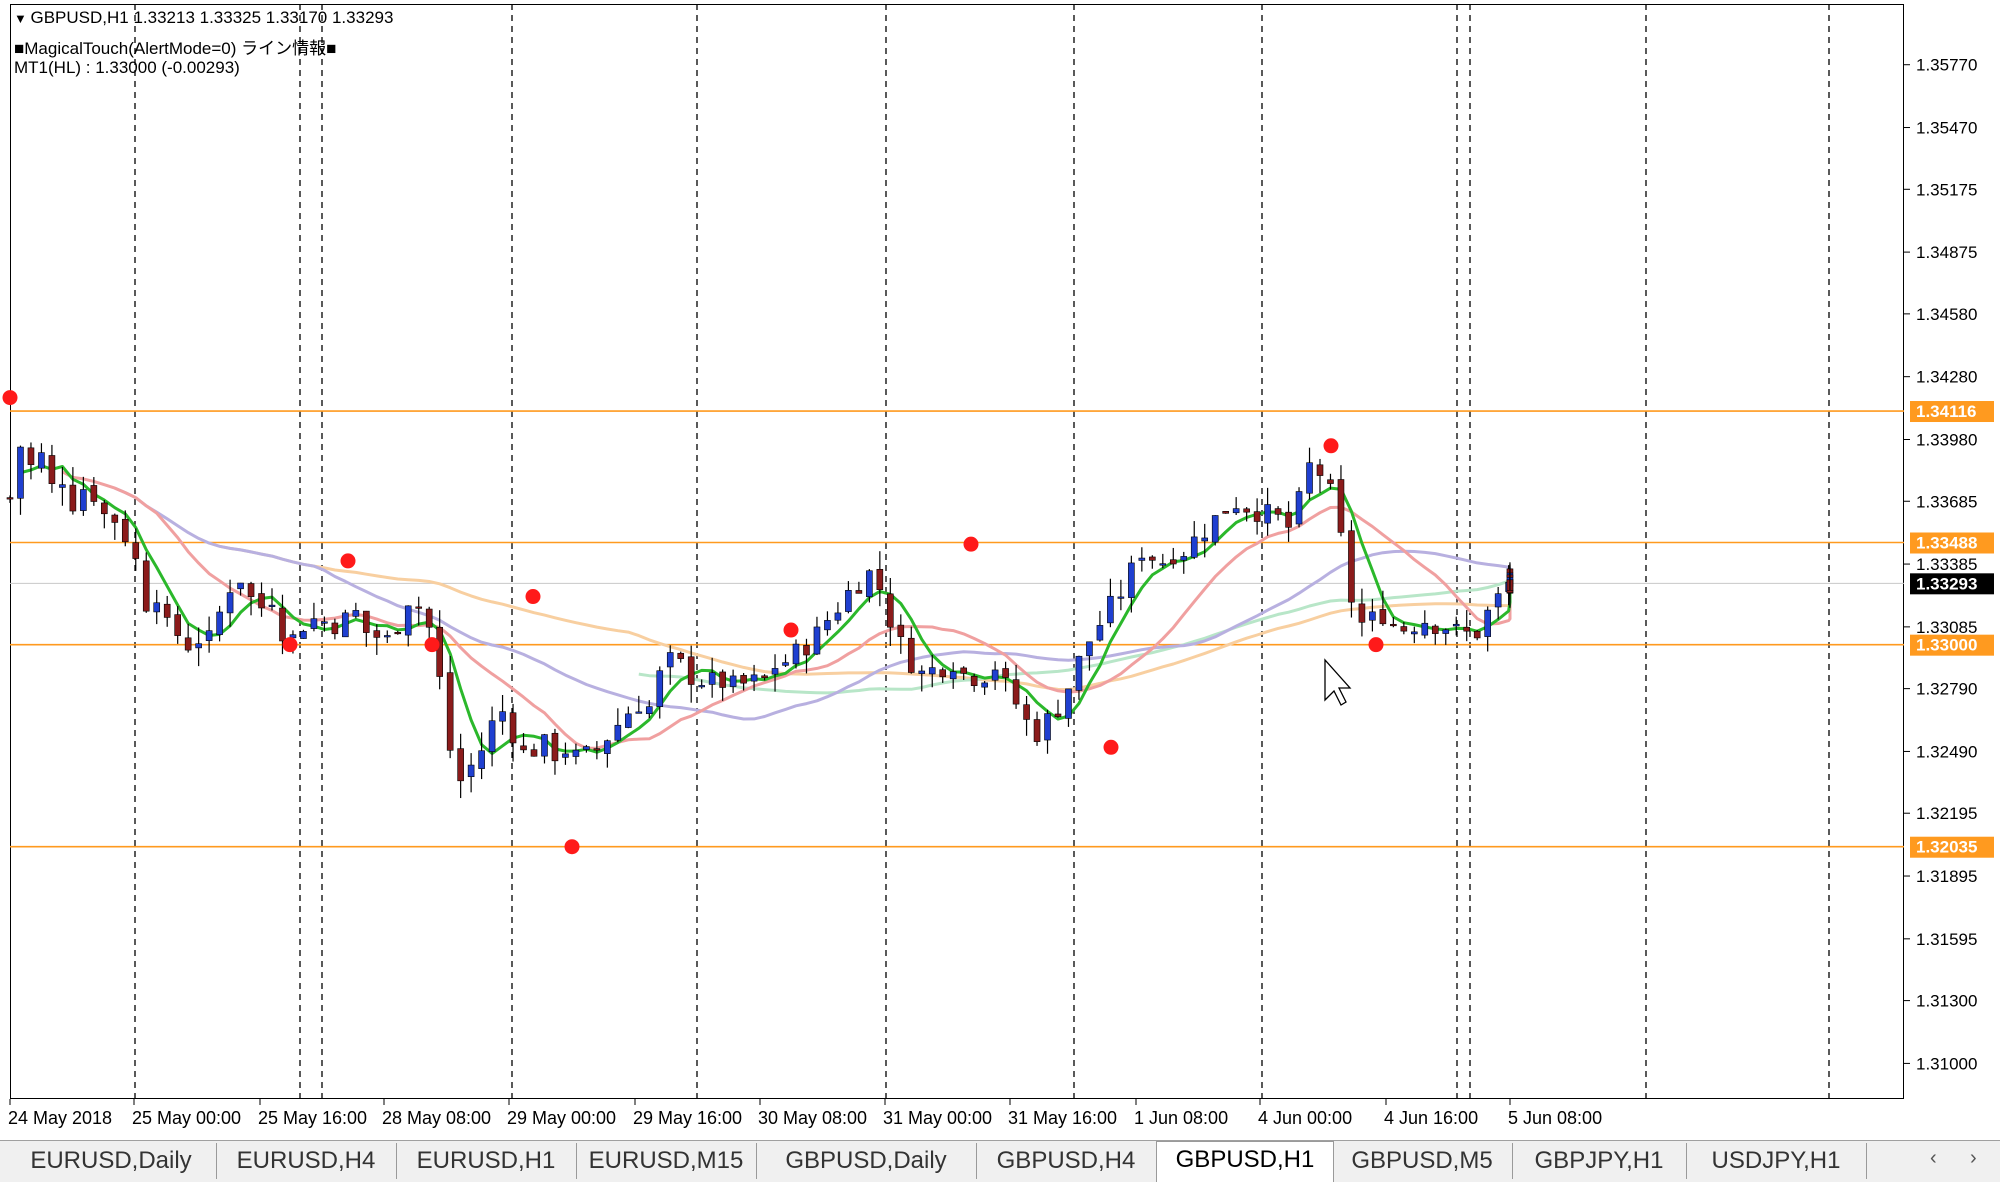 This screenshot has width=2000, height=1182. What do you see at coordinates (1066, 1161) in the screenshot?
I see `tab-gbpusd-h4: GBPUSD,H4` at bounding box center [1066, 1161].